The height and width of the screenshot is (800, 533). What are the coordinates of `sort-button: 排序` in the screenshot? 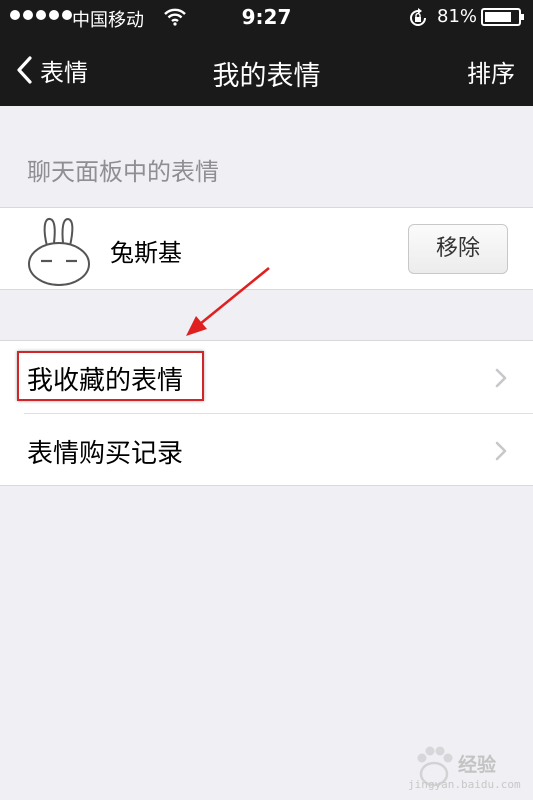 It's located at (491, 71).